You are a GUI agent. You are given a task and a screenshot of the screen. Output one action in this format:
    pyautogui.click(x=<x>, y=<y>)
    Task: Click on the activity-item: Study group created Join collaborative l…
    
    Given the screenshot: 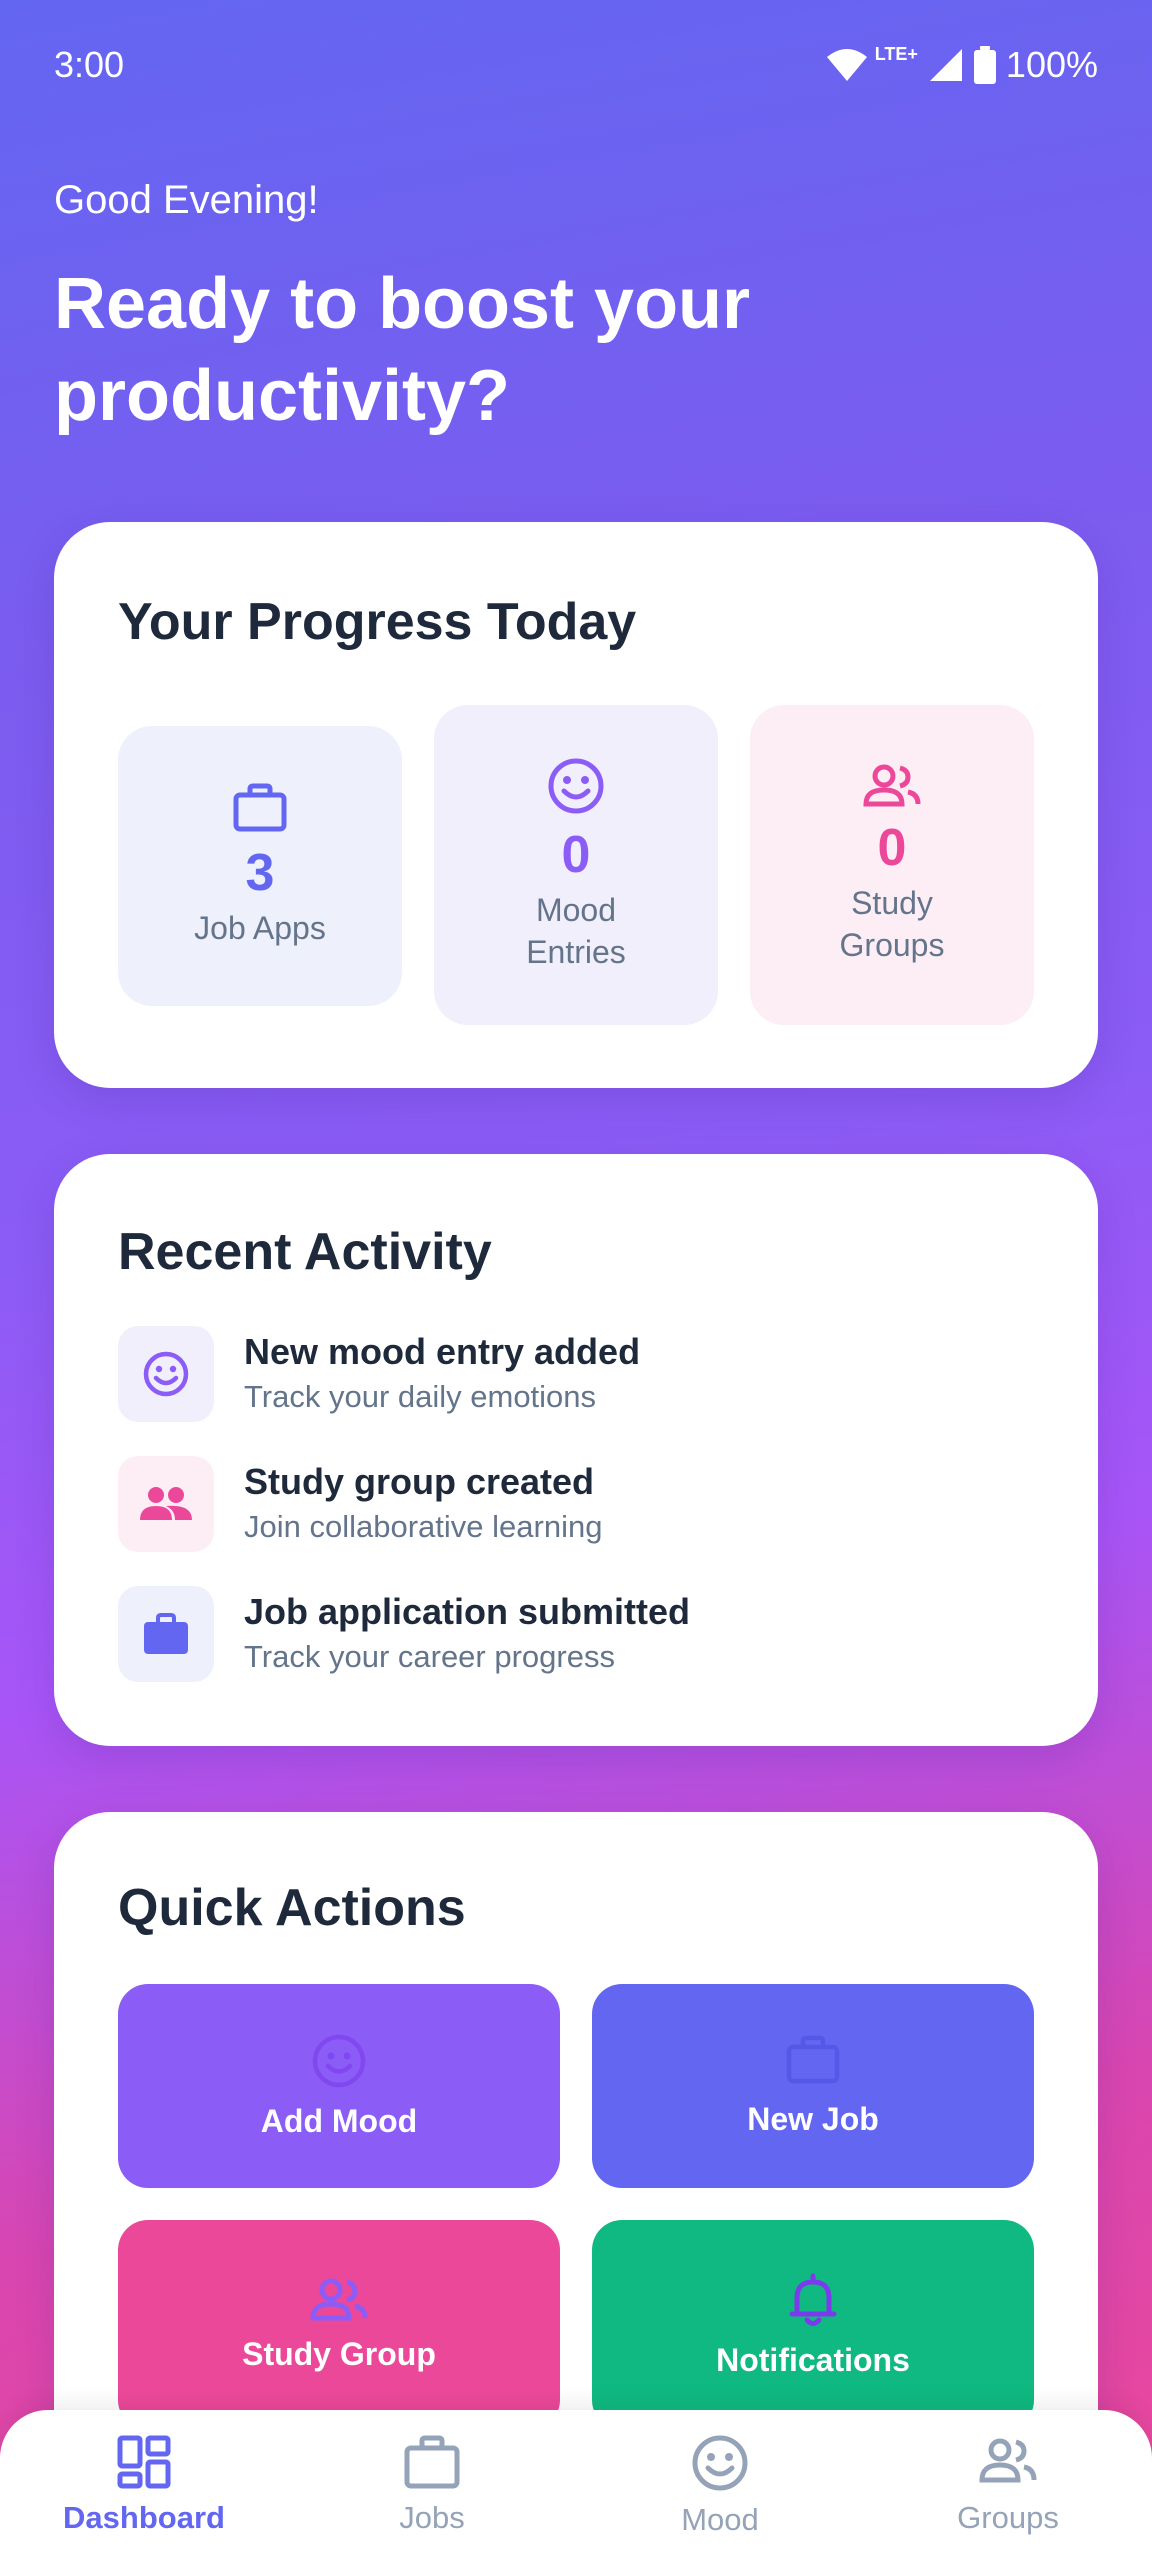 What is the action you would take?
    pyautogui.click(x=360, y=1504)
    